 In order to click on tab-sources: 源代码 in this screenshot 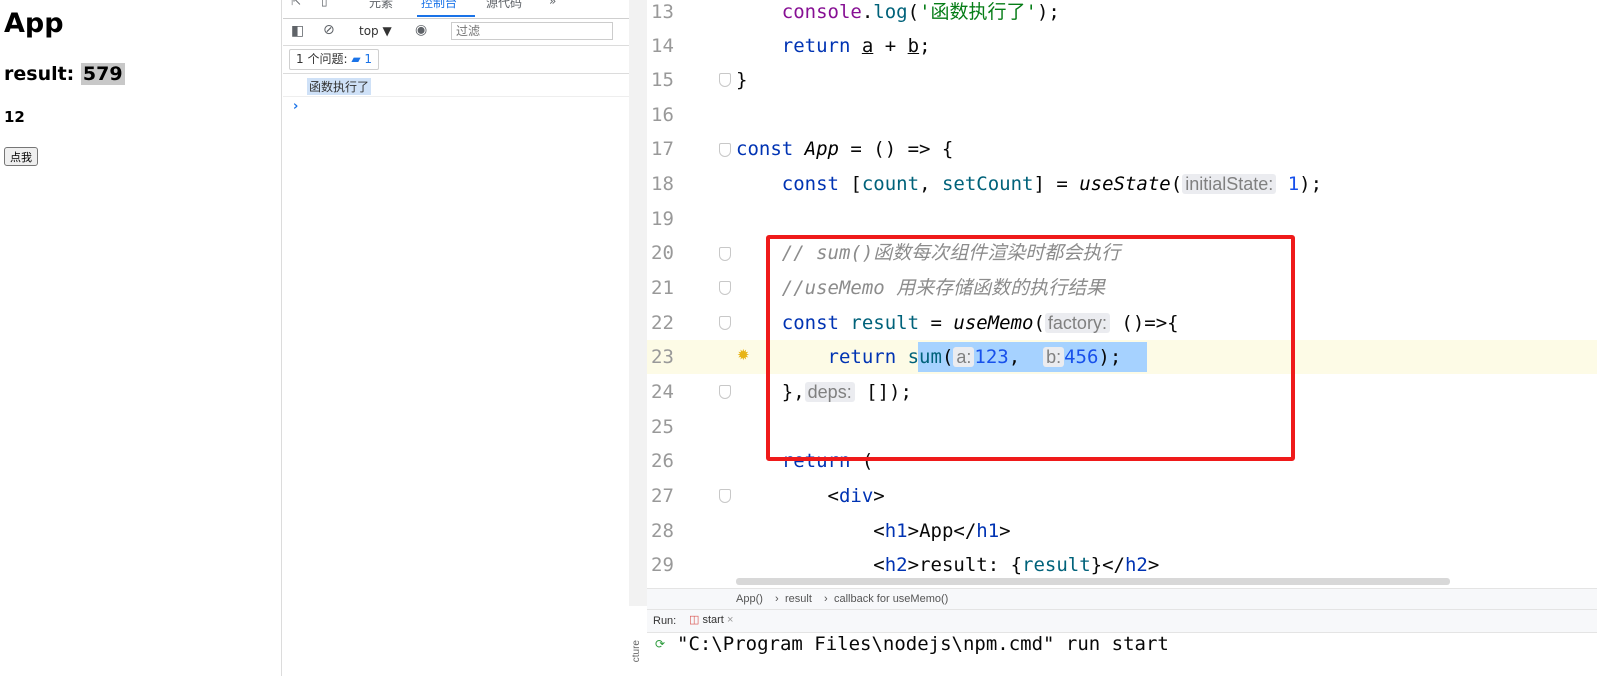, I will do `click(504, 5)`.